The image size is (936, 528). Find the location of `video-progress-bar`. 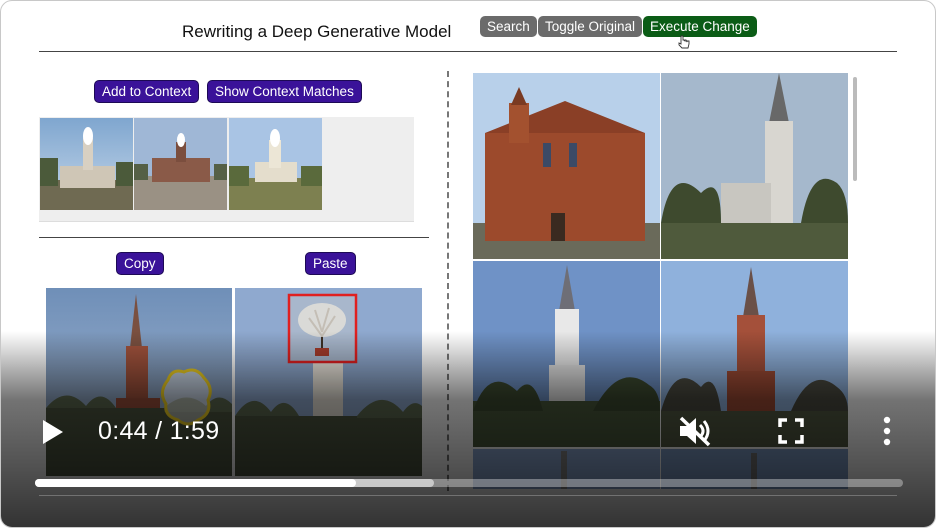

video-progress-bar is located at coordinates (469, 483).